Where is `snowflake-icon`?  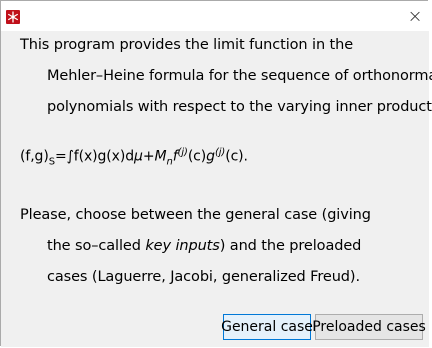
snowflake-icon is located at coordinates (13, 17).